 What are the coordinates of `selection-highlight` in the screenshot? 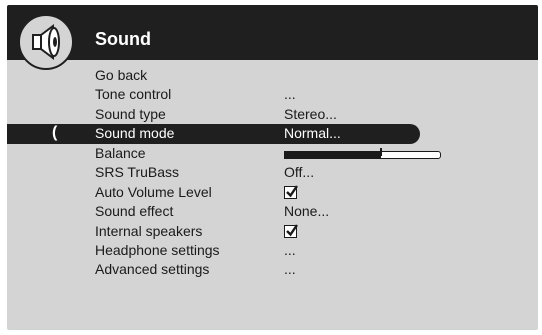 It's located at (213, 134).